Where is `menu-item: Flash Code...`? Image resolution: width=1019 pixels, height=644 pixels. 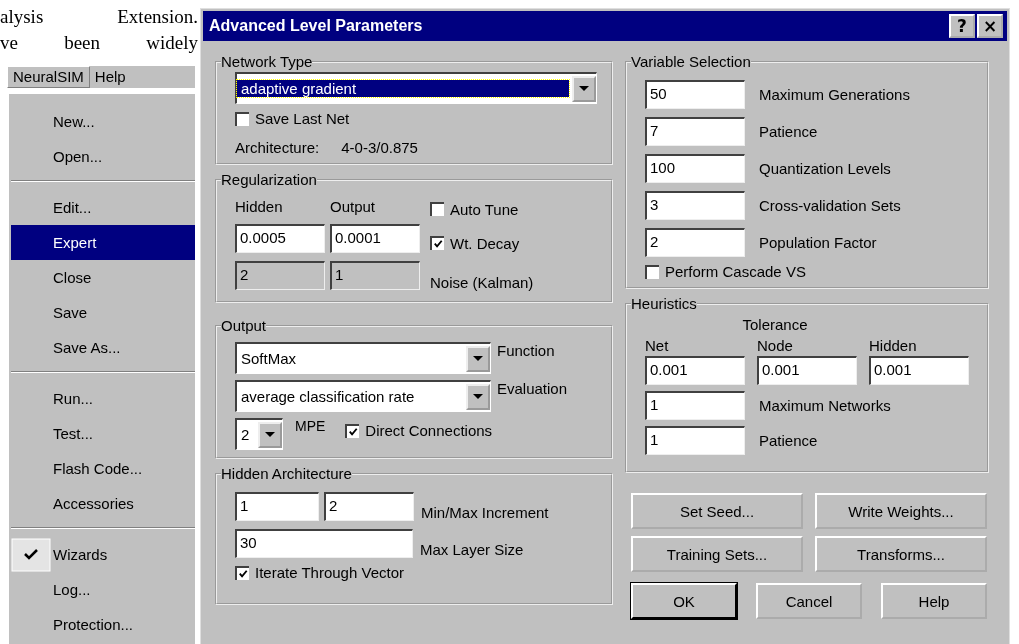 menu-item: Flash Code... is located at coordinates (103, 468).